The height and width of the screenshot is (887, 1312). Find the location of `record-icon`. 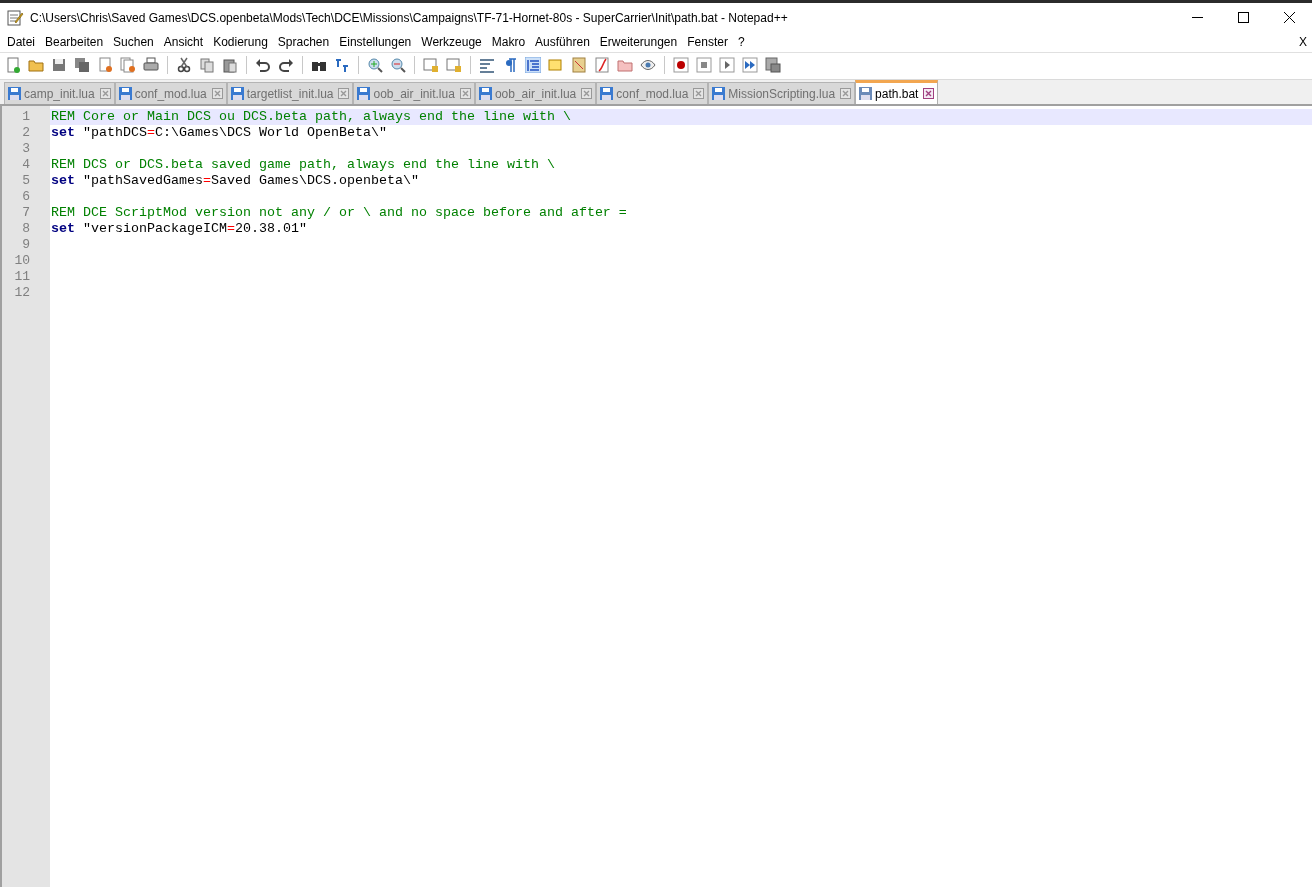

record-icon is located at coordinates (681, 64).